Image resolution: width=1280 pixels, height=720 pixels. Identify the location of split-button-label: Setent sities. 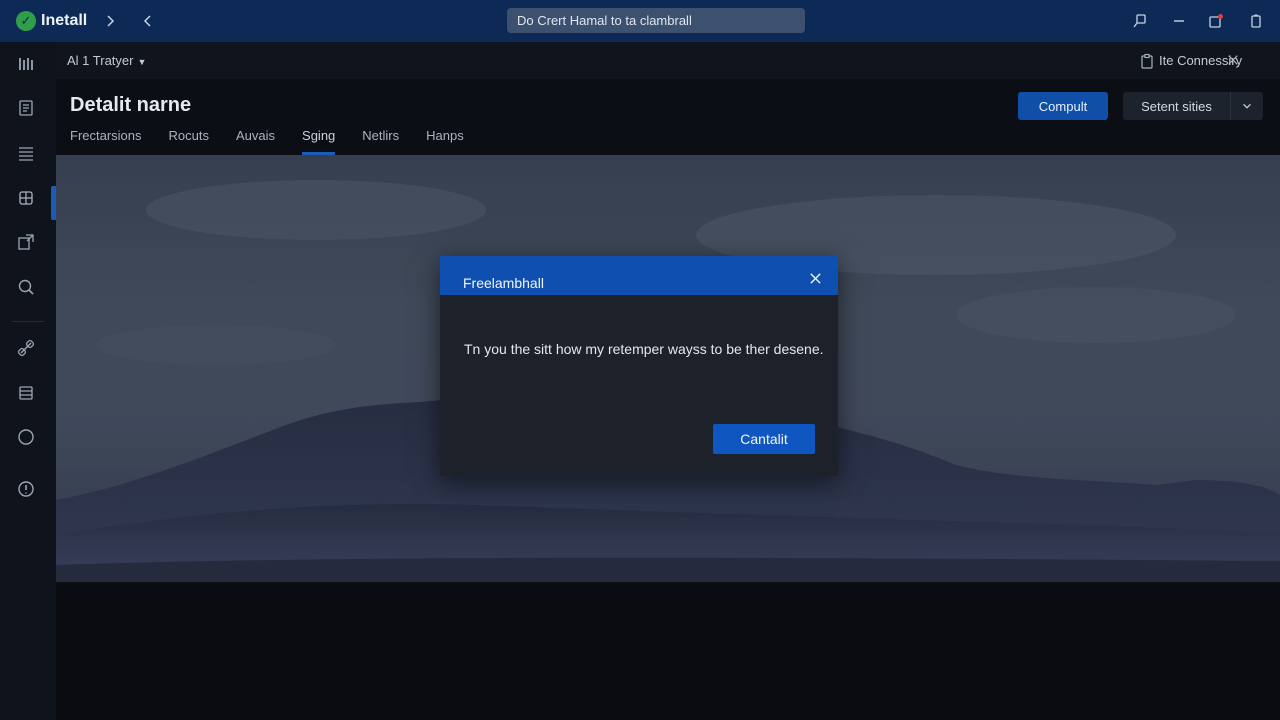
(1177, 106).